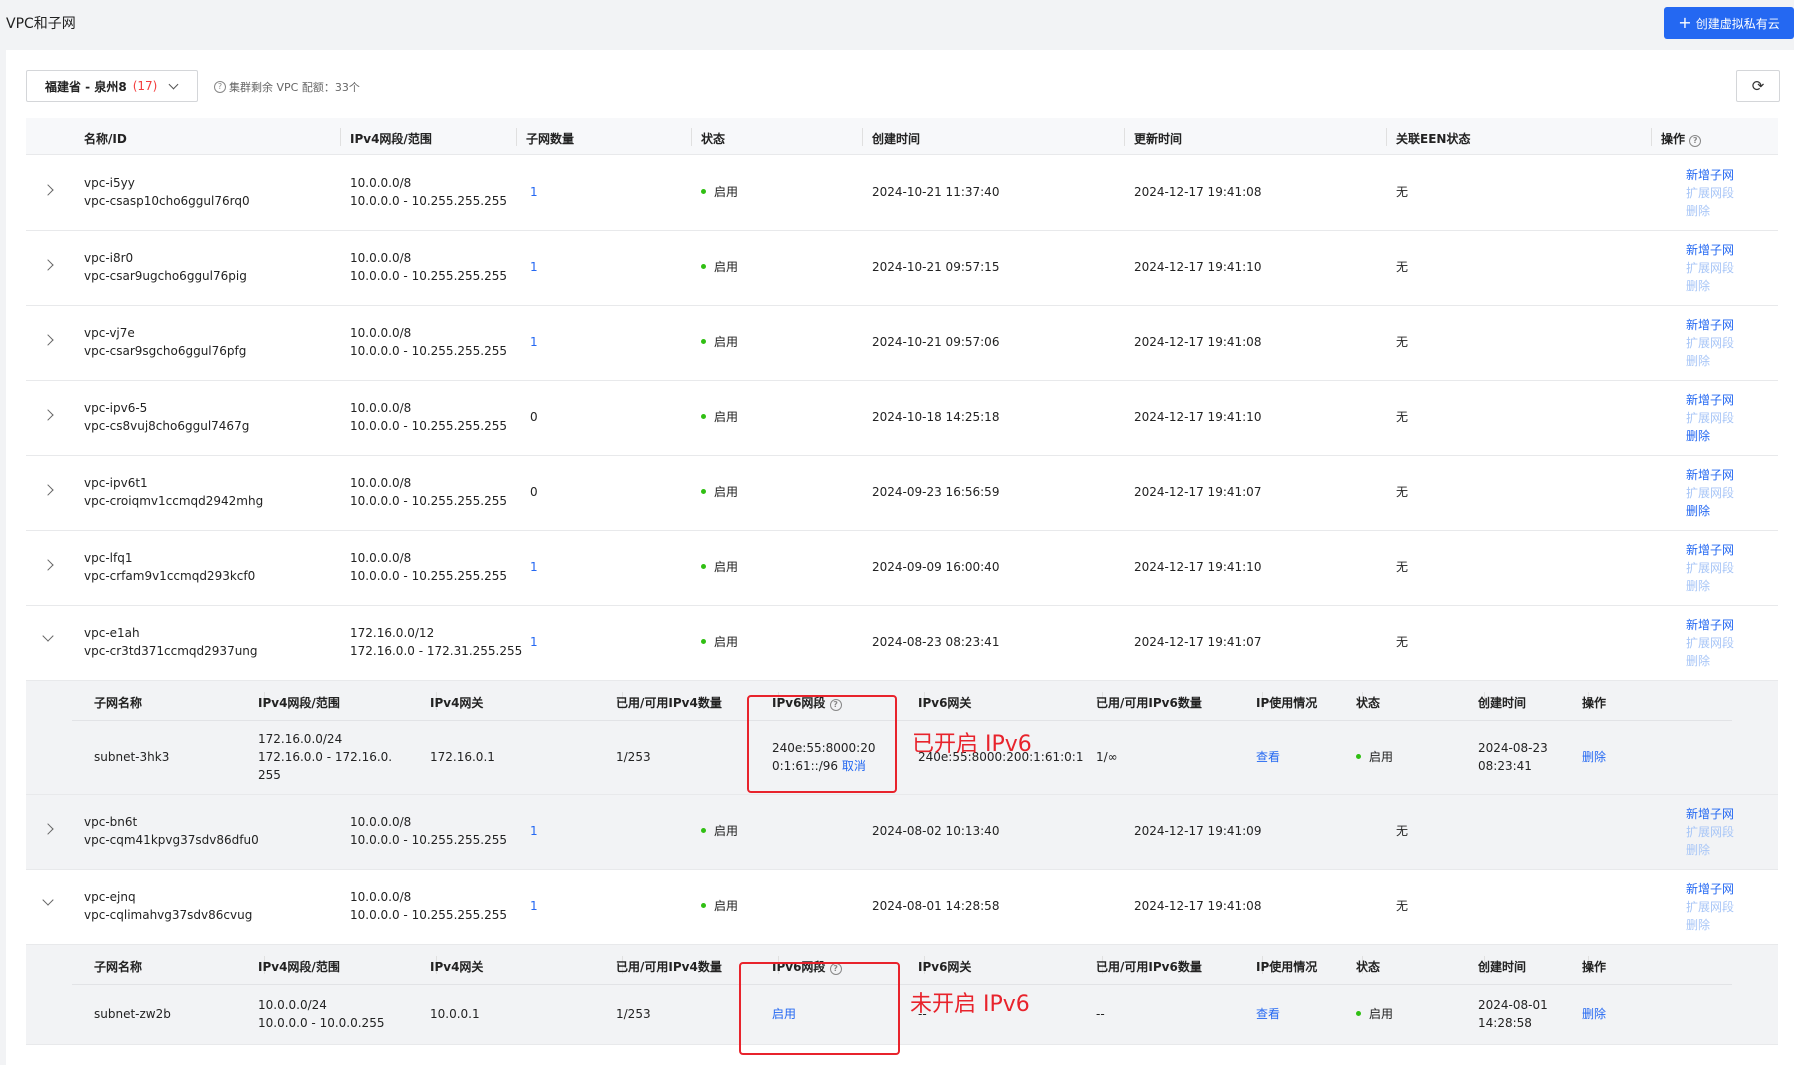 This screenshot has height=1065, width=1794. Describe the element at coordinates (166, 417) in the screenshot. I see `vpc-name-cell: vpc-ipv6-5 vpc-cs8vuj8cho6ggul7467g` at that location.